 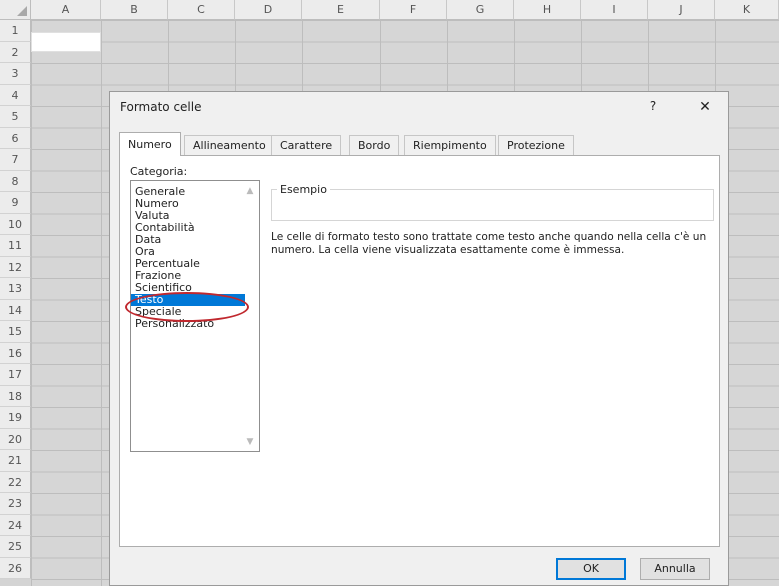 I want to click on row-header: 24, so click(x=15, y=525).